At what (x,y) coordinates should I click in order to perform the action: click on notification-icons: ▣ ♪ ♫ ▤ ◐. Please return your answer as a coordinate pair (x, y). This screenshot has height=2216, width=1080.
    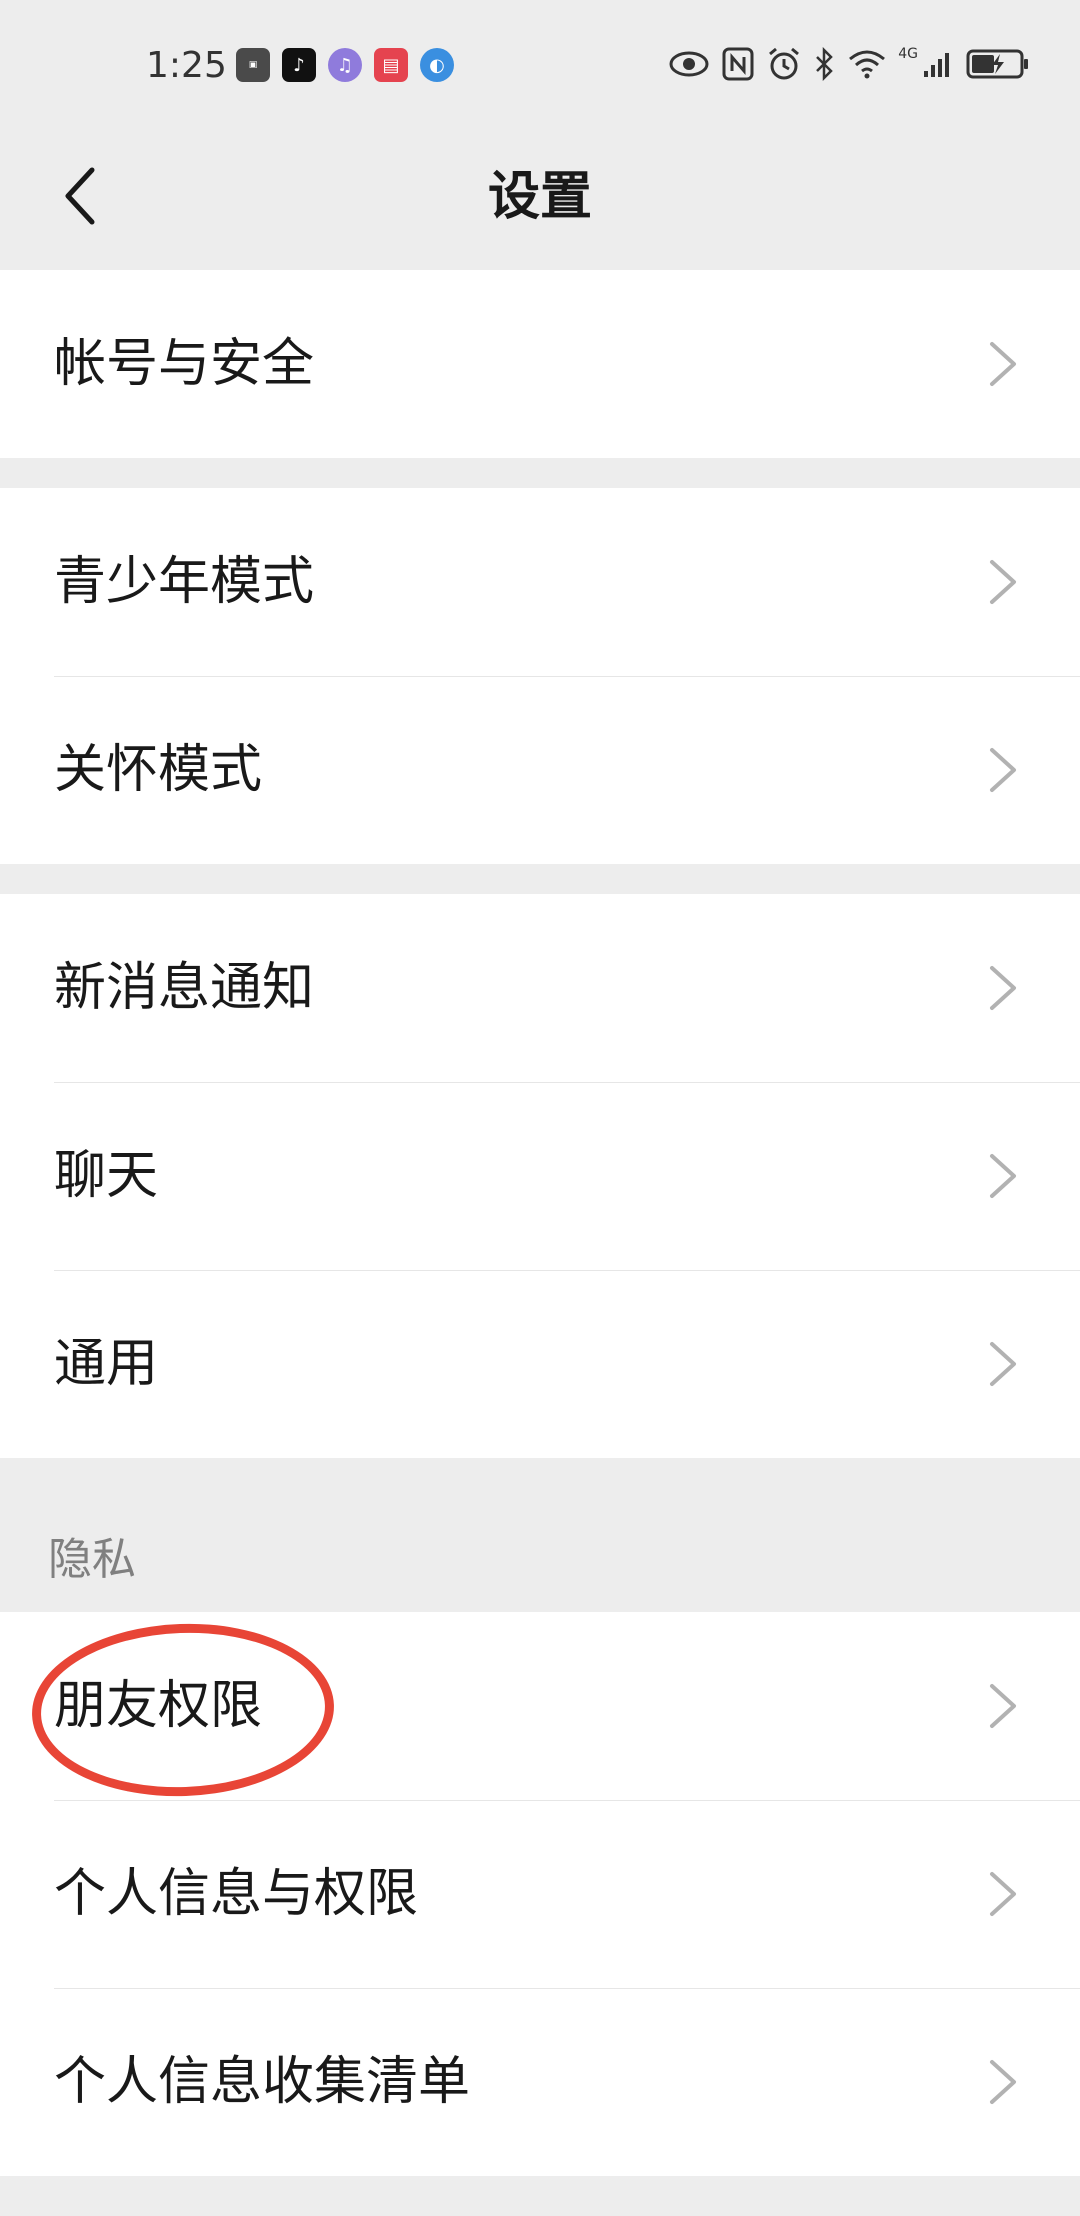
    Looking at the image, I should click on (345, 65).